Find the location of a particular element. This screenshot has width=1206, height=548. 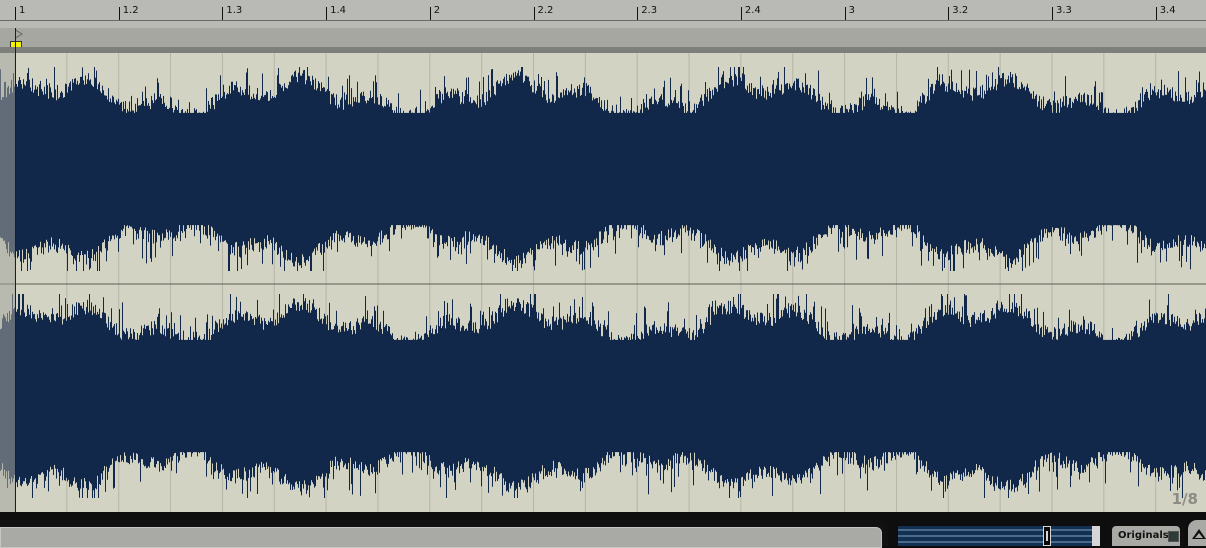

overview-end-cap is located at coordinates (1096, 536).